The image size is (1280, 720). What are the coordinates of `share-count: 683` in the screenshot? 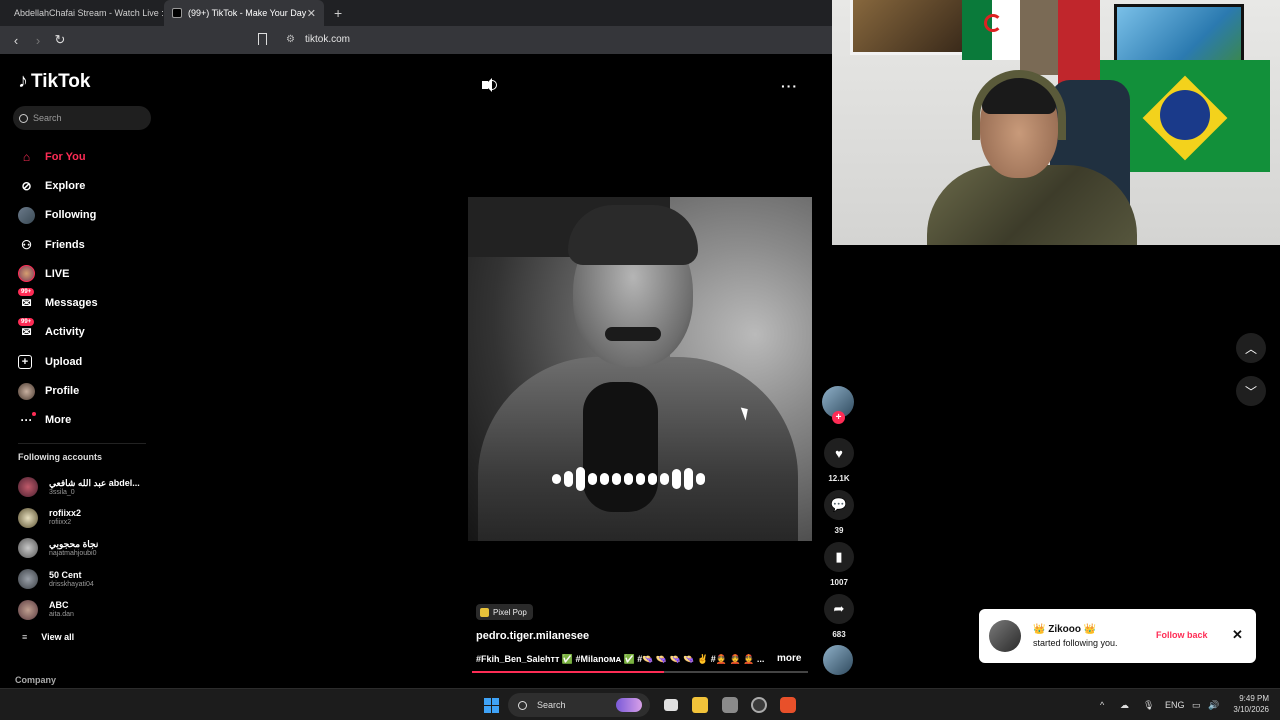 It's located at (839, 634).